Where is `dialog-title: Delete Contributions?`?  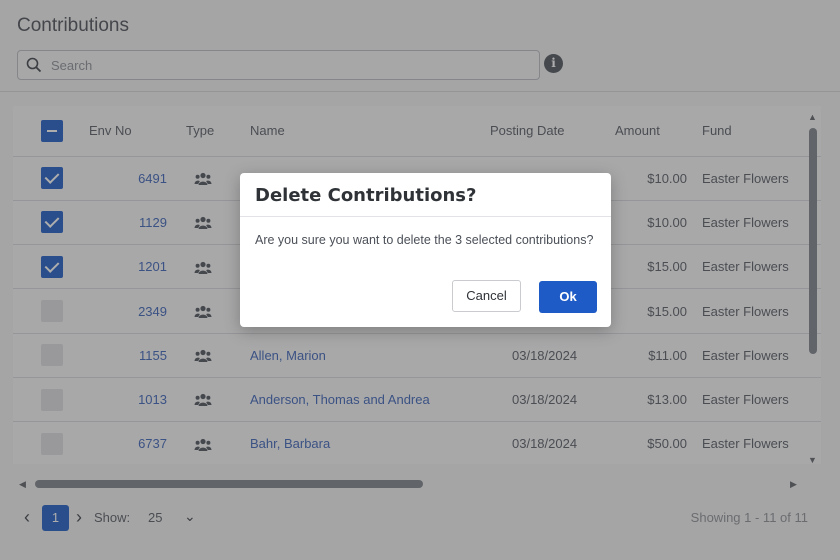
dialog-title: Delete Contributions? is located at coordinates (366, 195).